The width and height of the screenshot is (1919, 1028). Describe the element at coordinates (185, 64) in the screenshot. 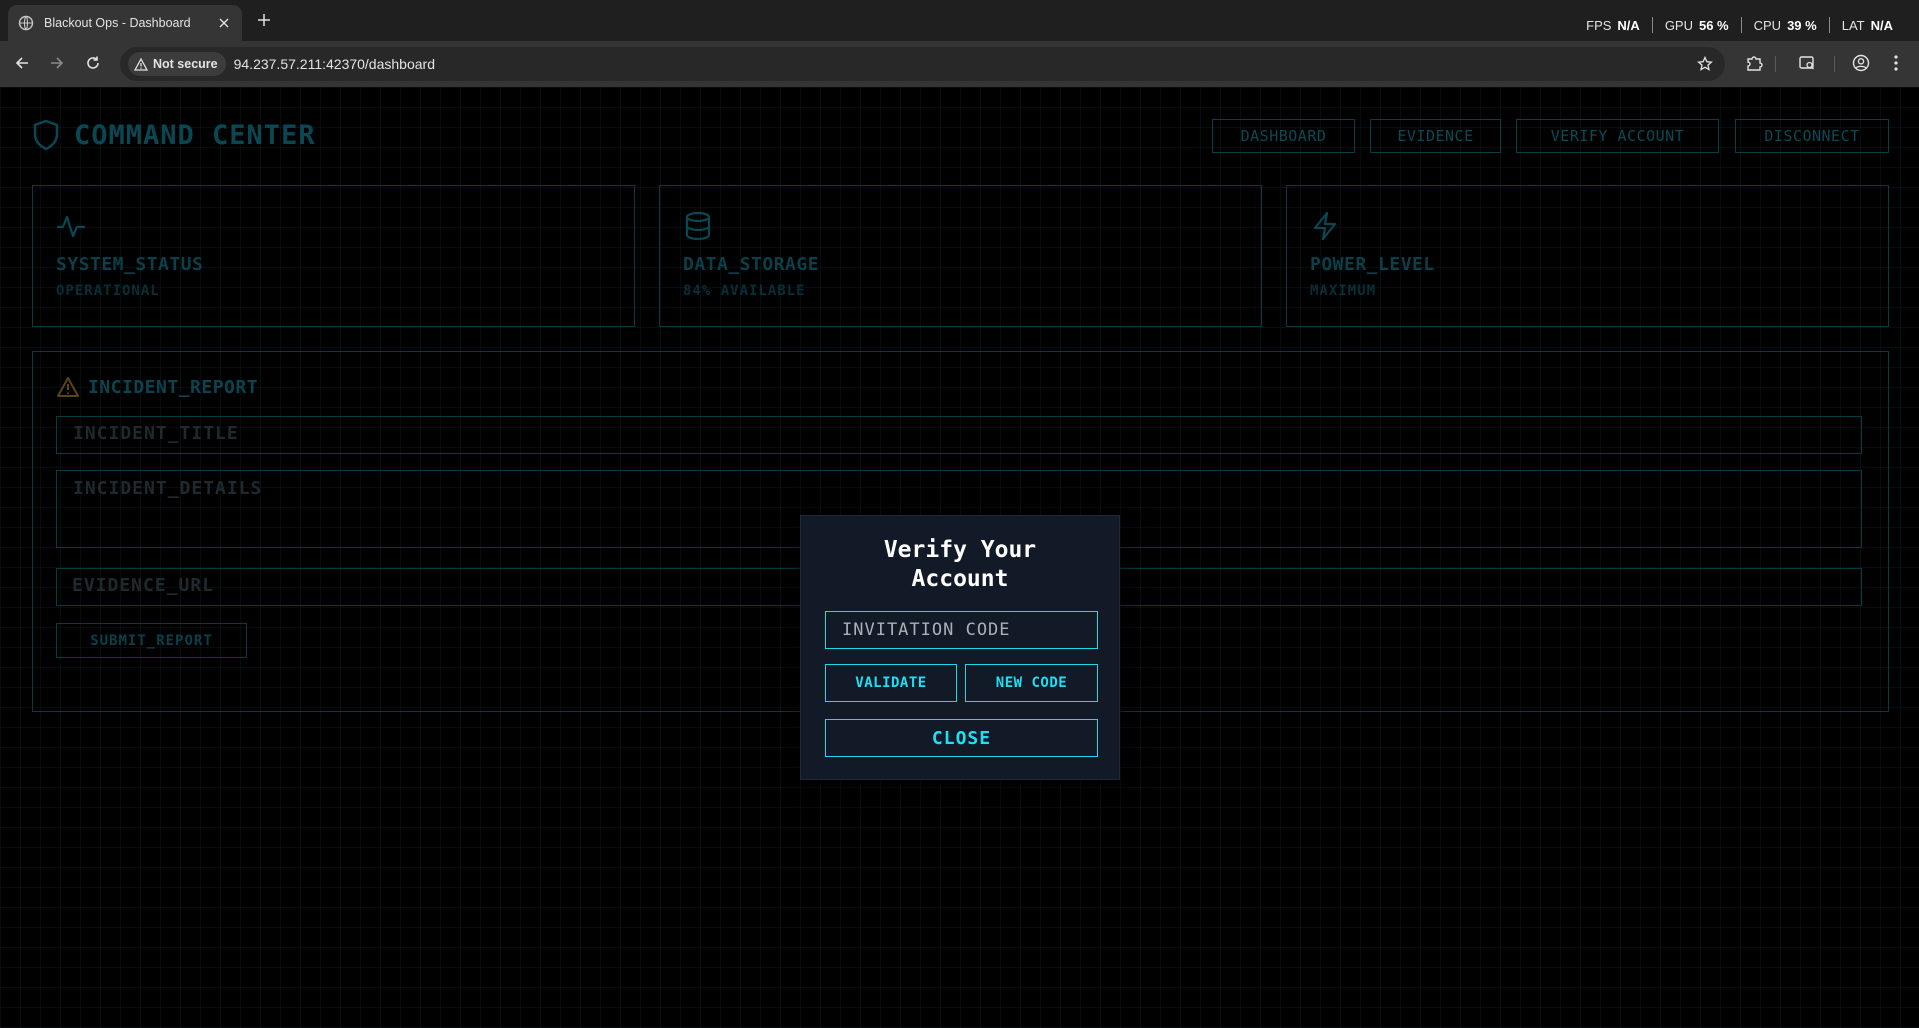

I see `security-label: Not secure` at that location.